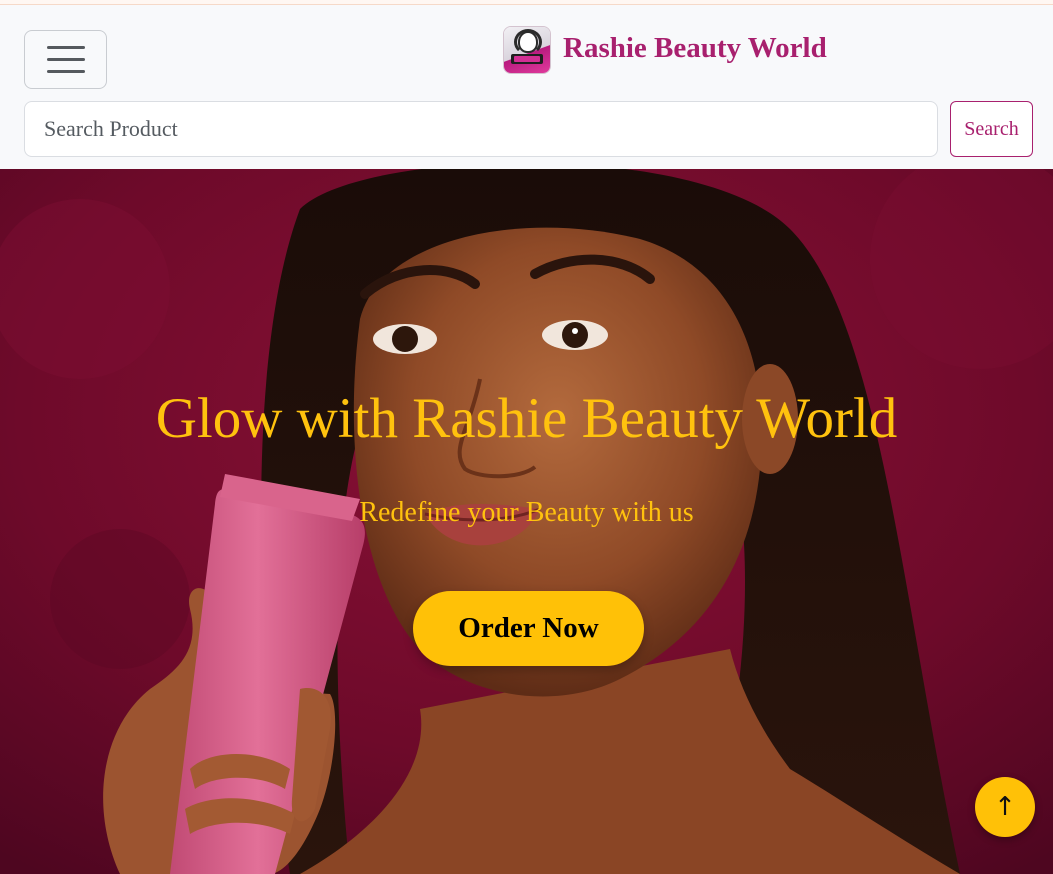  Describe the element at coordinates (991, 129) in the screenshot. I see `search-button: Search` at that location.